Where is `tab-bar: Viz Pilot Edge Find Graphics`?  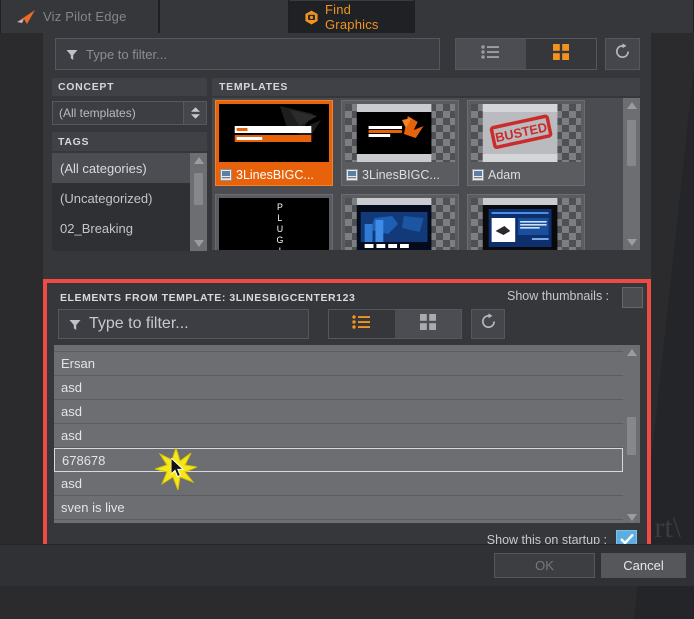 tab-bar: Viz Pilot Edge Find Graphics is located at coordinates (347, 16).